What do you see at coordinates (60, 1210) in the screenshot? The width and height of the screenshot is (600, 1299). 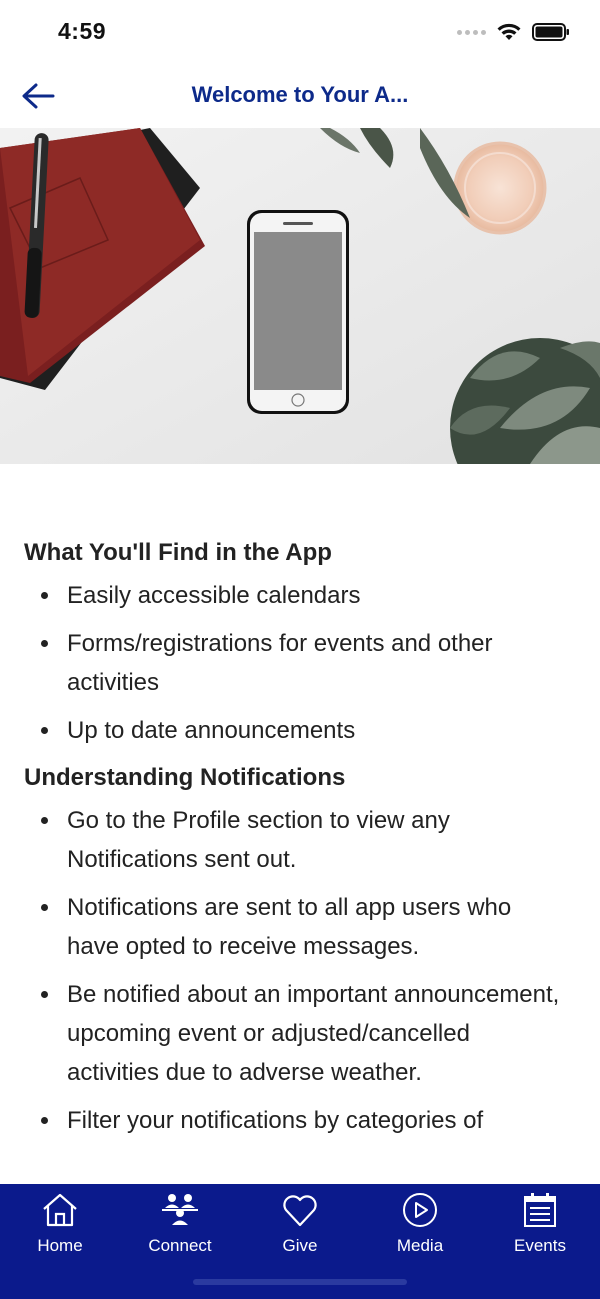 I see `home-icon` at bounding box center [60, 1210].